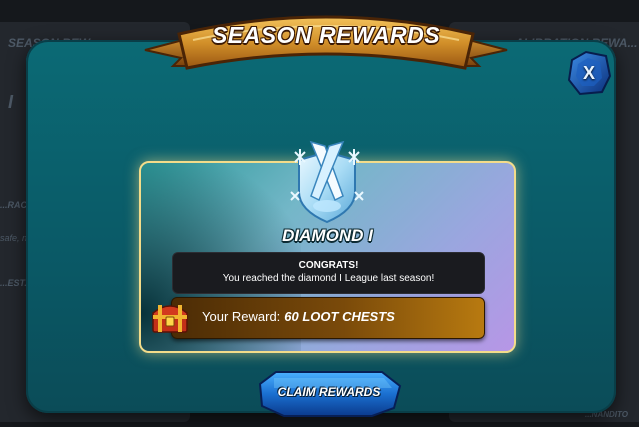 Image resolution: width=639 pixels, height=427 pixels. What do you see at coordinates (328, 265) in the screenshot?
I see `congrats-title: CONGRATS!` at bounding box center [328, 265].